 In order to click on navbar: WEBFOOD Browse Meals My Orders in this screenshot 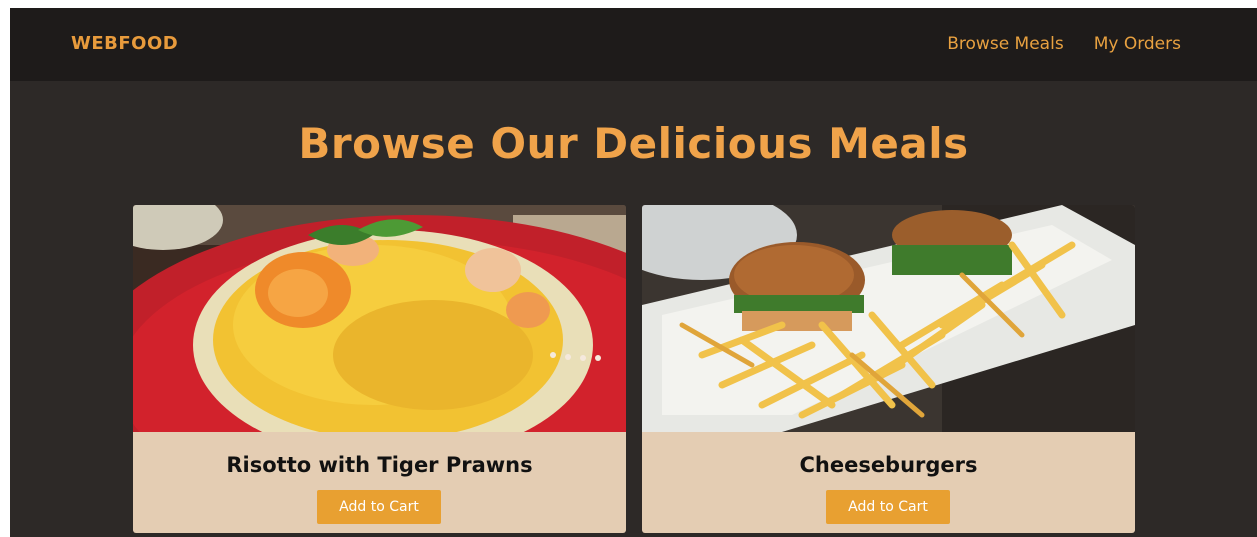, I will do `click(633, 44)`.